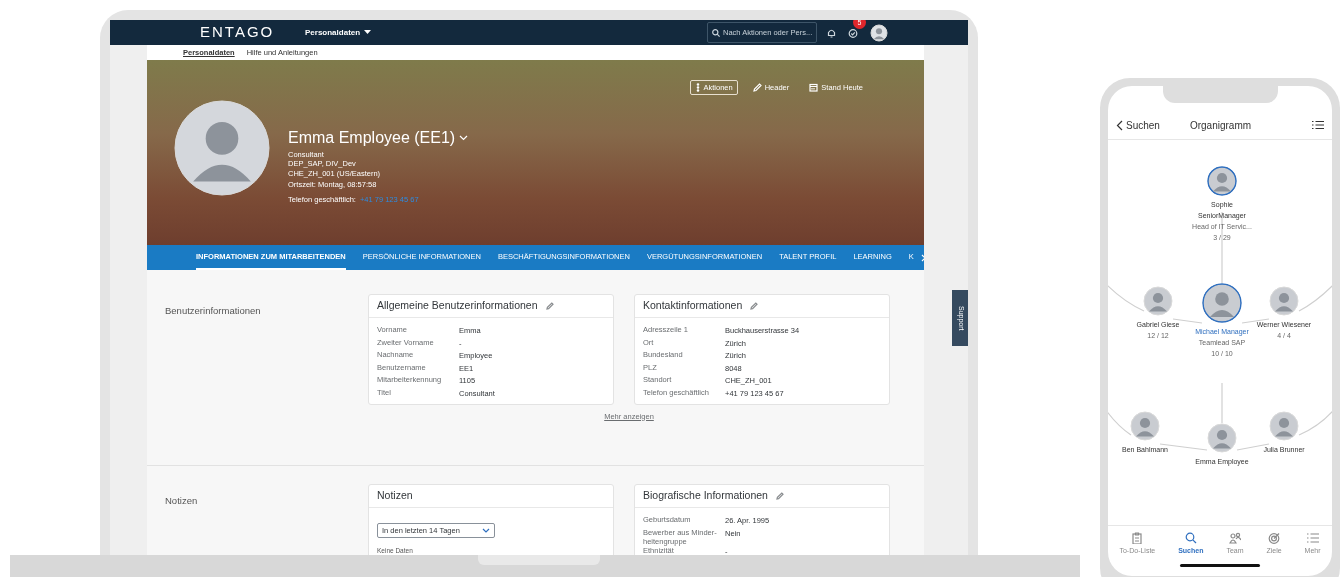 This screenshot has width=1340, height=577. I want to click on logo-text: ENTAGO, so click(238, 32).